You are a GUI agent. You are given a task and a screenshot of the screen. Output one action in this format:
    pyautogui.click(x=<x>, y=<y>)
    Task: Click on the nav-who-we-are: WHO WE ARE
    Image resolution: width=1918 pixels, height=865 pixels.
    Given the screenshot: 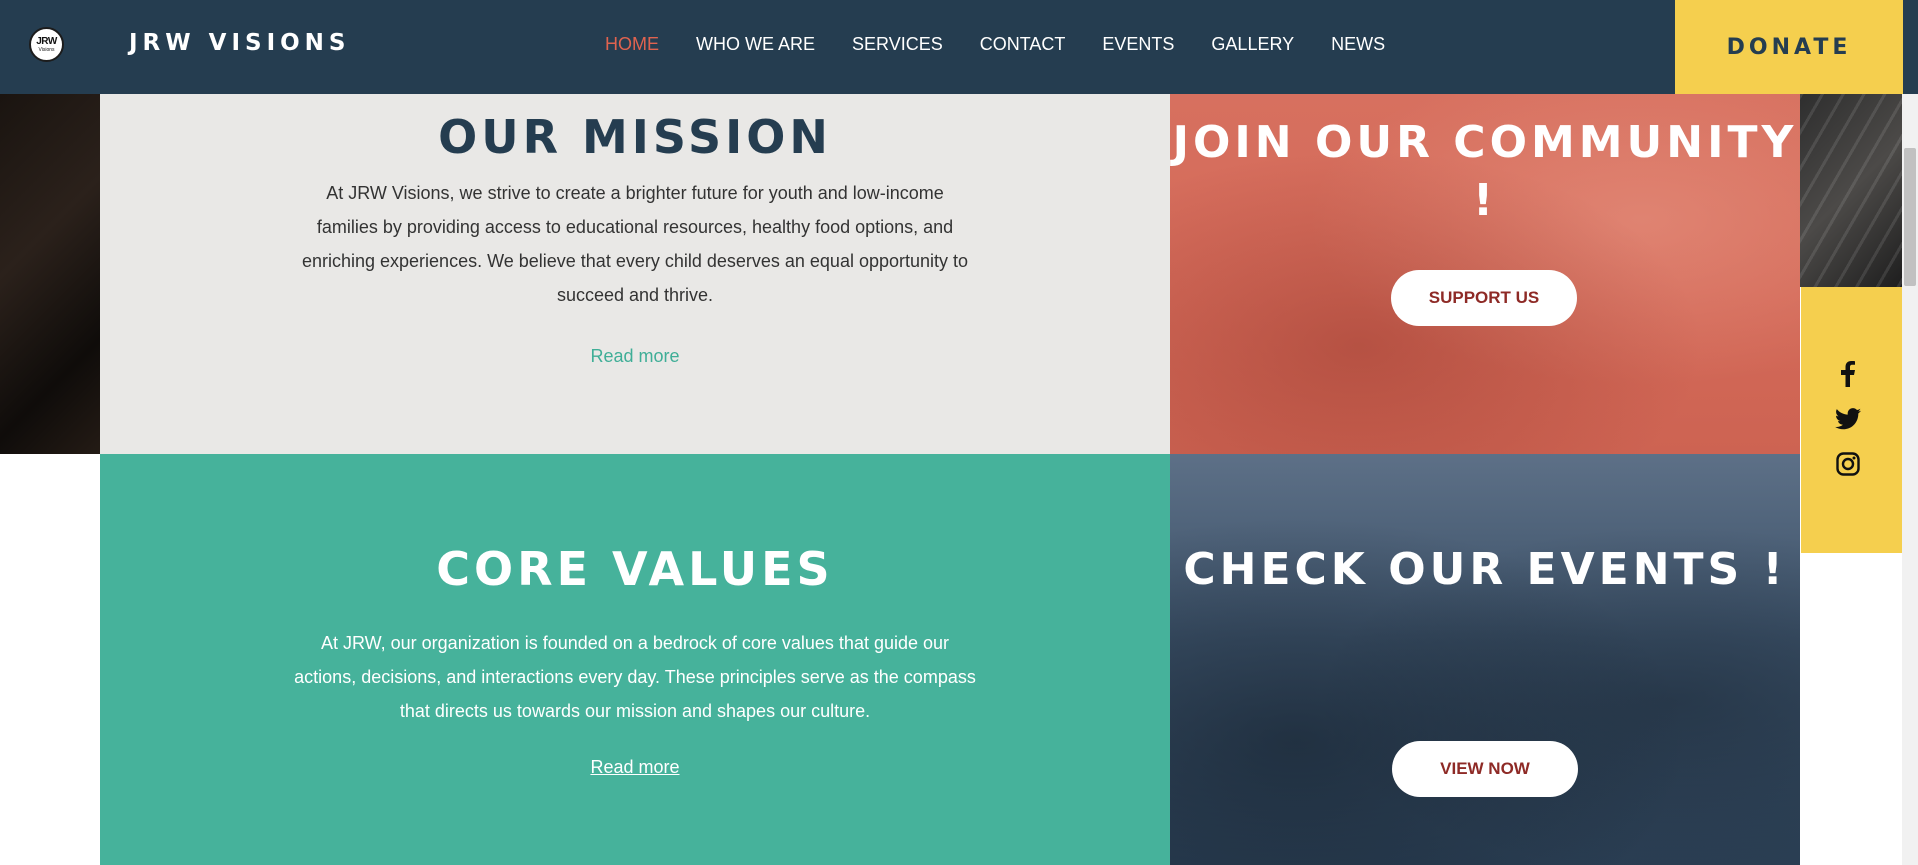 What is the action you would take?
    pyautogui.click(x=755, y=44)
    